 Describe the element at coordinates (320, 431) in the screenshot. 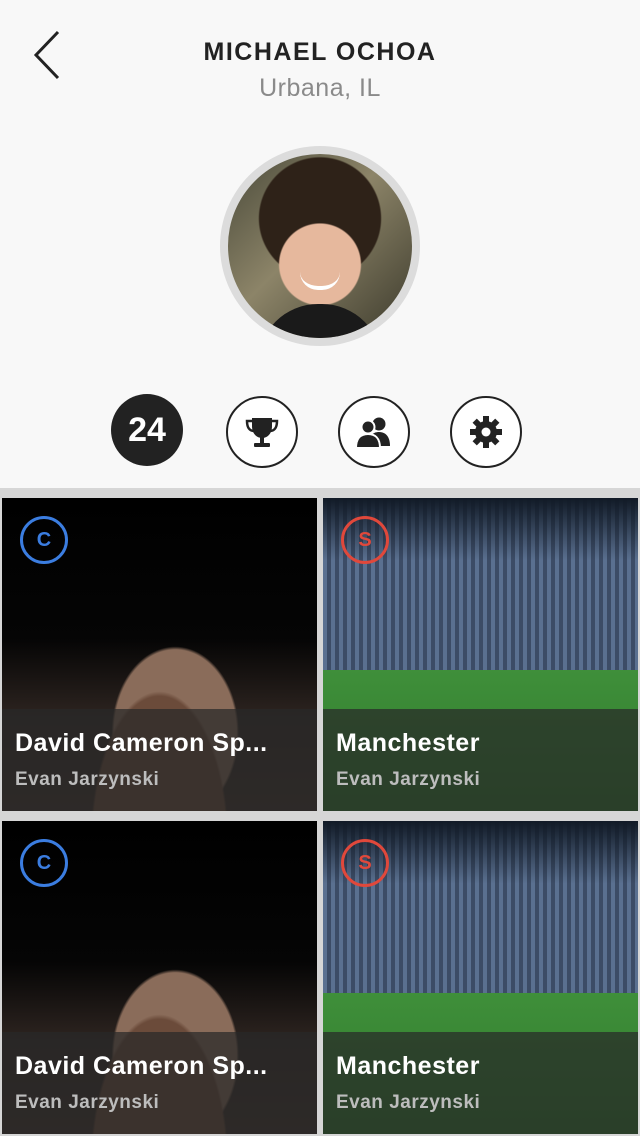

I see `profile-stats-bar: 24` at that location.